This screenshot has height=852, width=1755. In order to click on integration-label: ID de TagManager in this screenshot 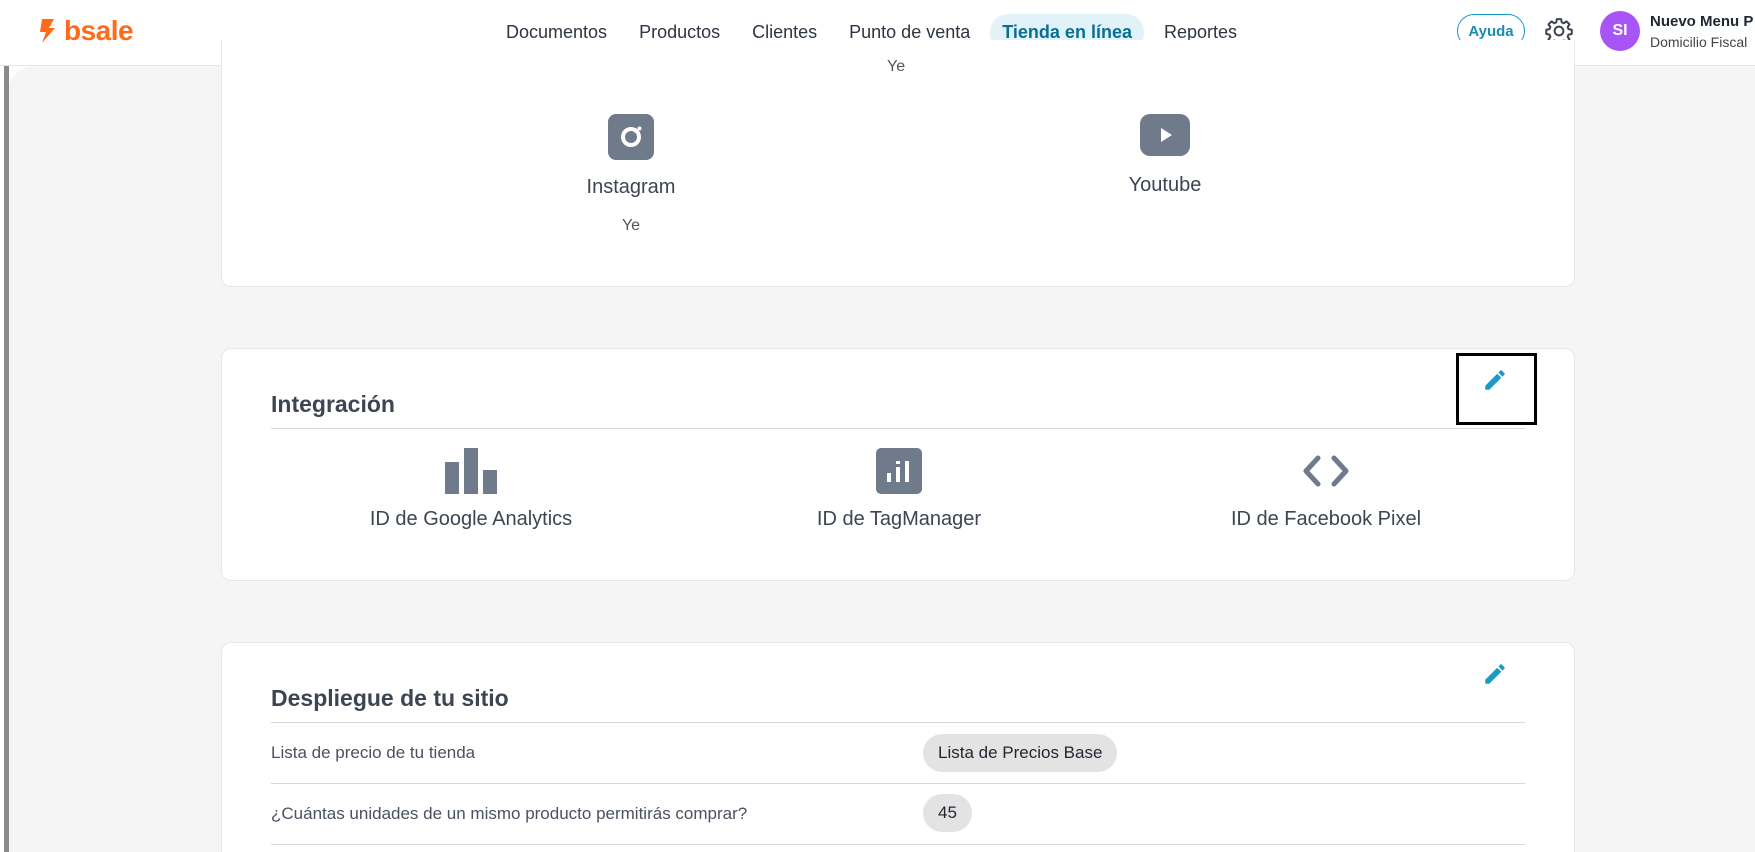, I will do `click(899, 519)`.